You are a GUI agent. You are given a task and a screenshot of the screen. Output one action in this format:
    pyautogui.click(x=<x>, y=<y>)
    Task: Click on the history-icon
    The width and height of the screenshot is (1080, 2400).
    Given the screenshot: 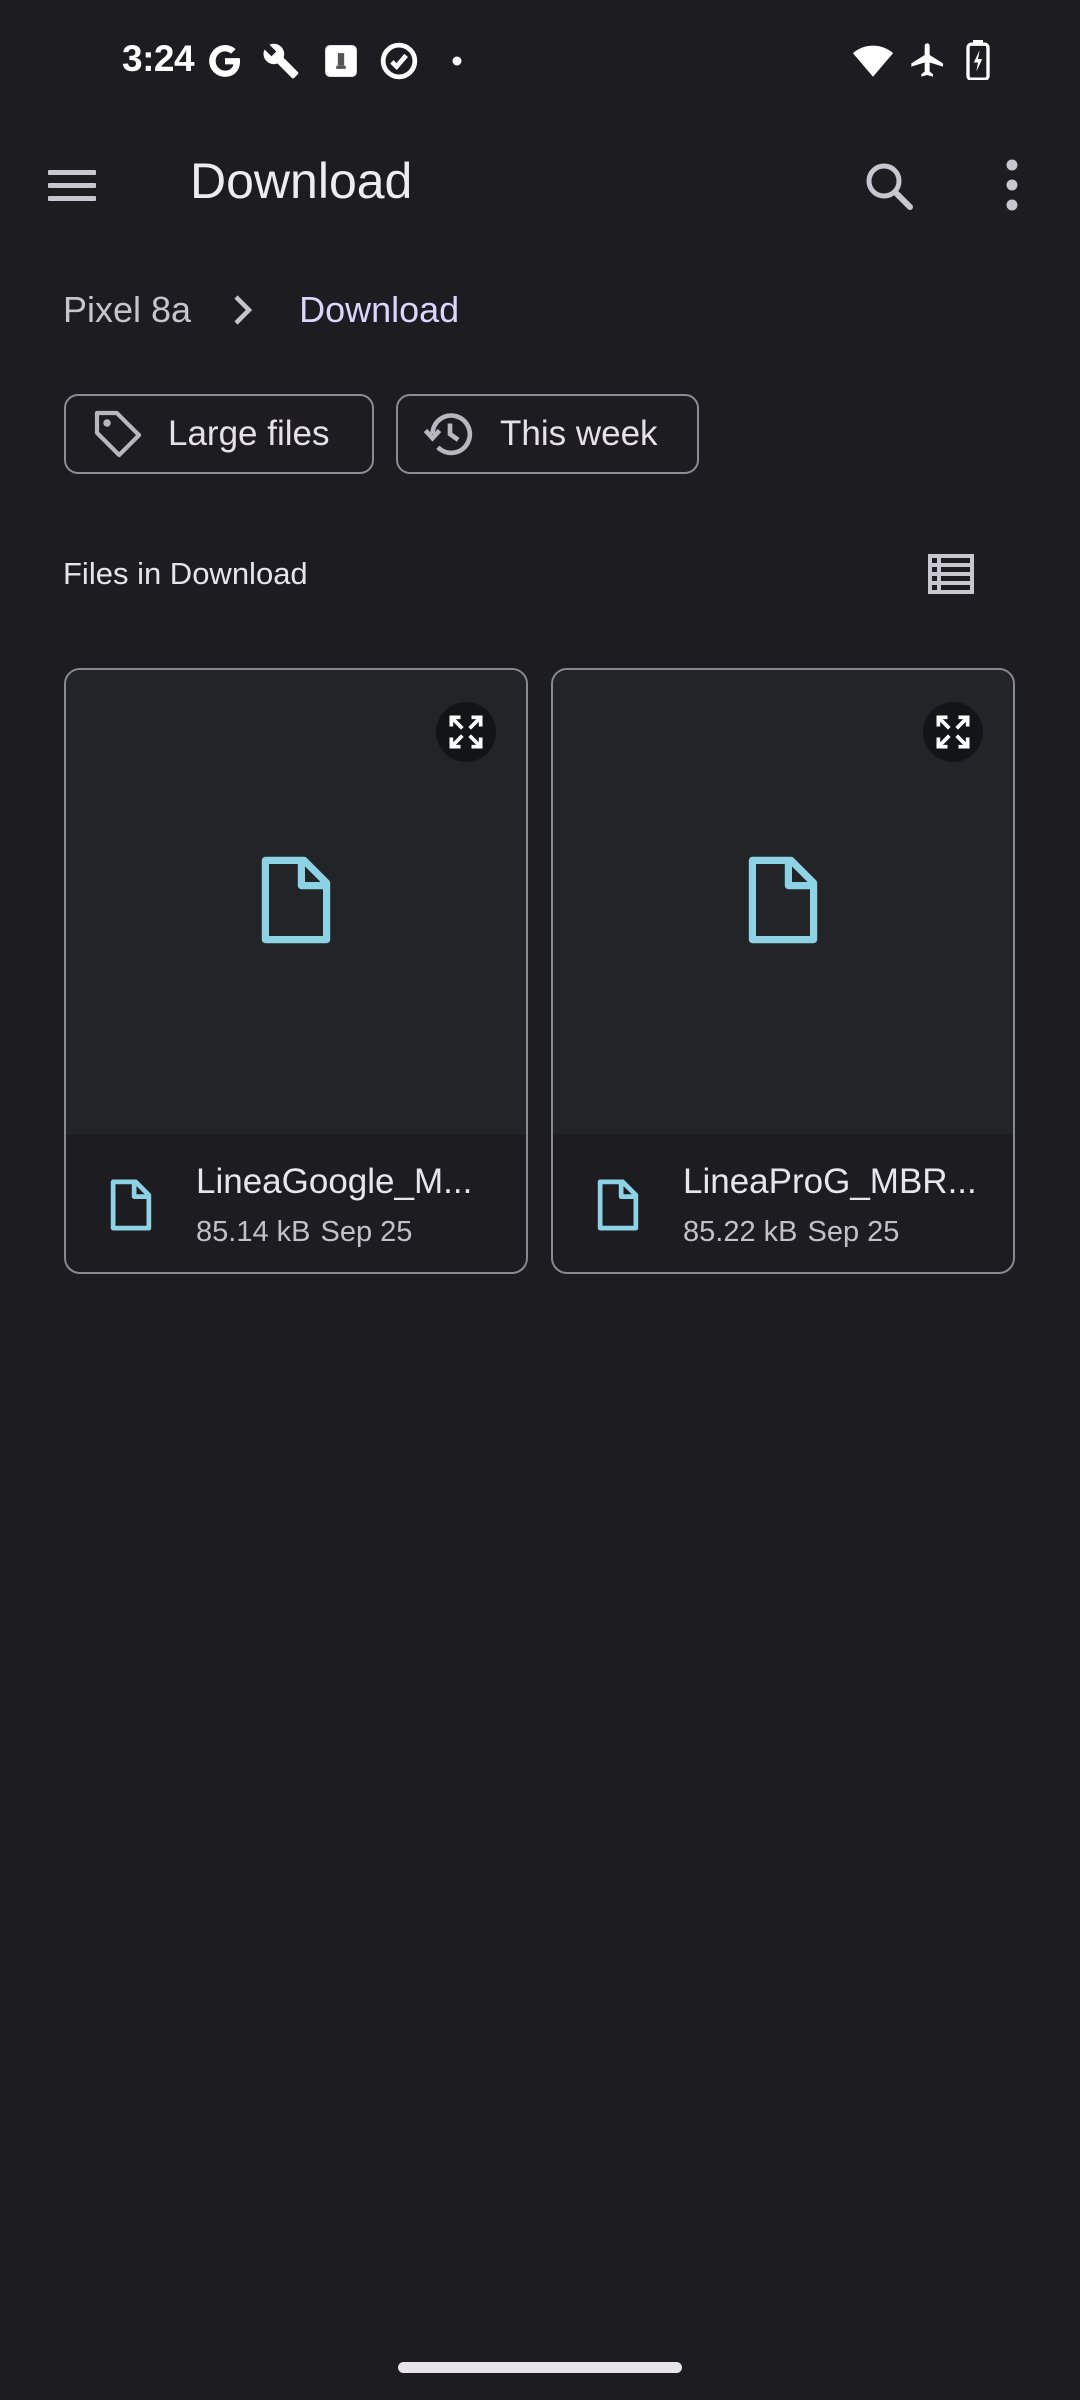 What is the action you would take?
    pyautogui.click(x=450, y=434)
    